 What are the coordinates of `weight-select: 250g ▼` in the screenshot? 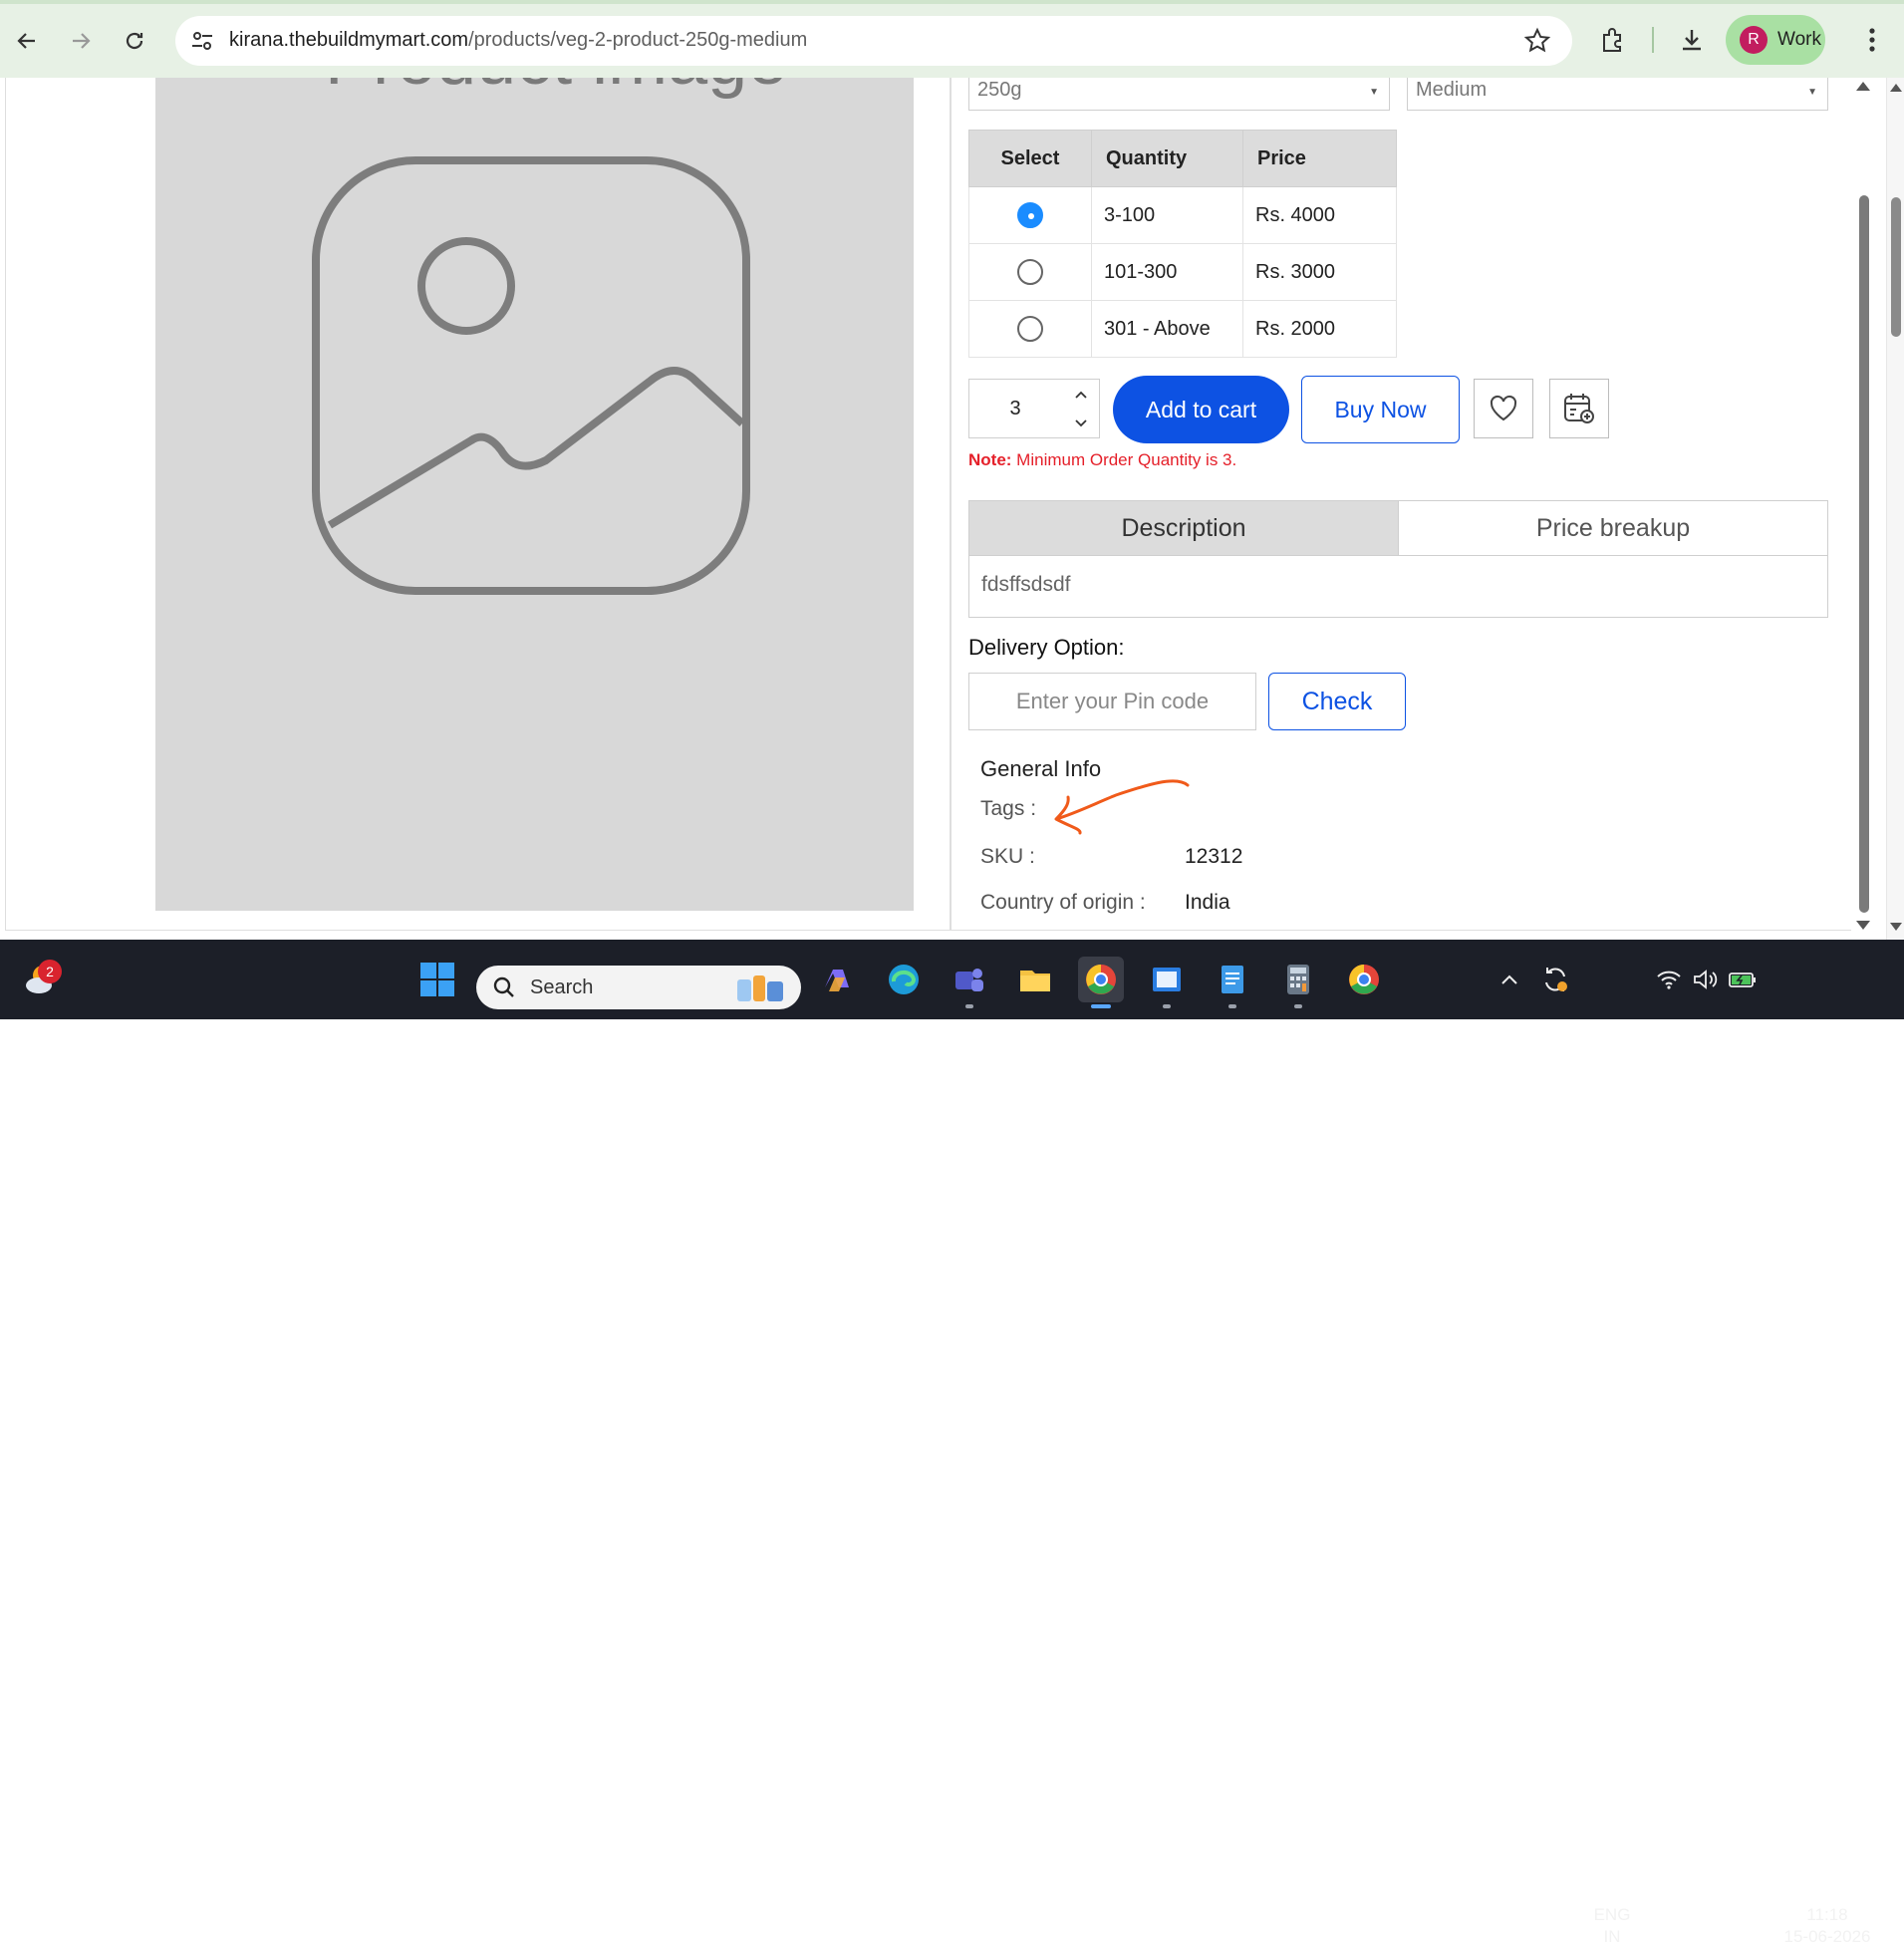 It's located at (1179, 94).